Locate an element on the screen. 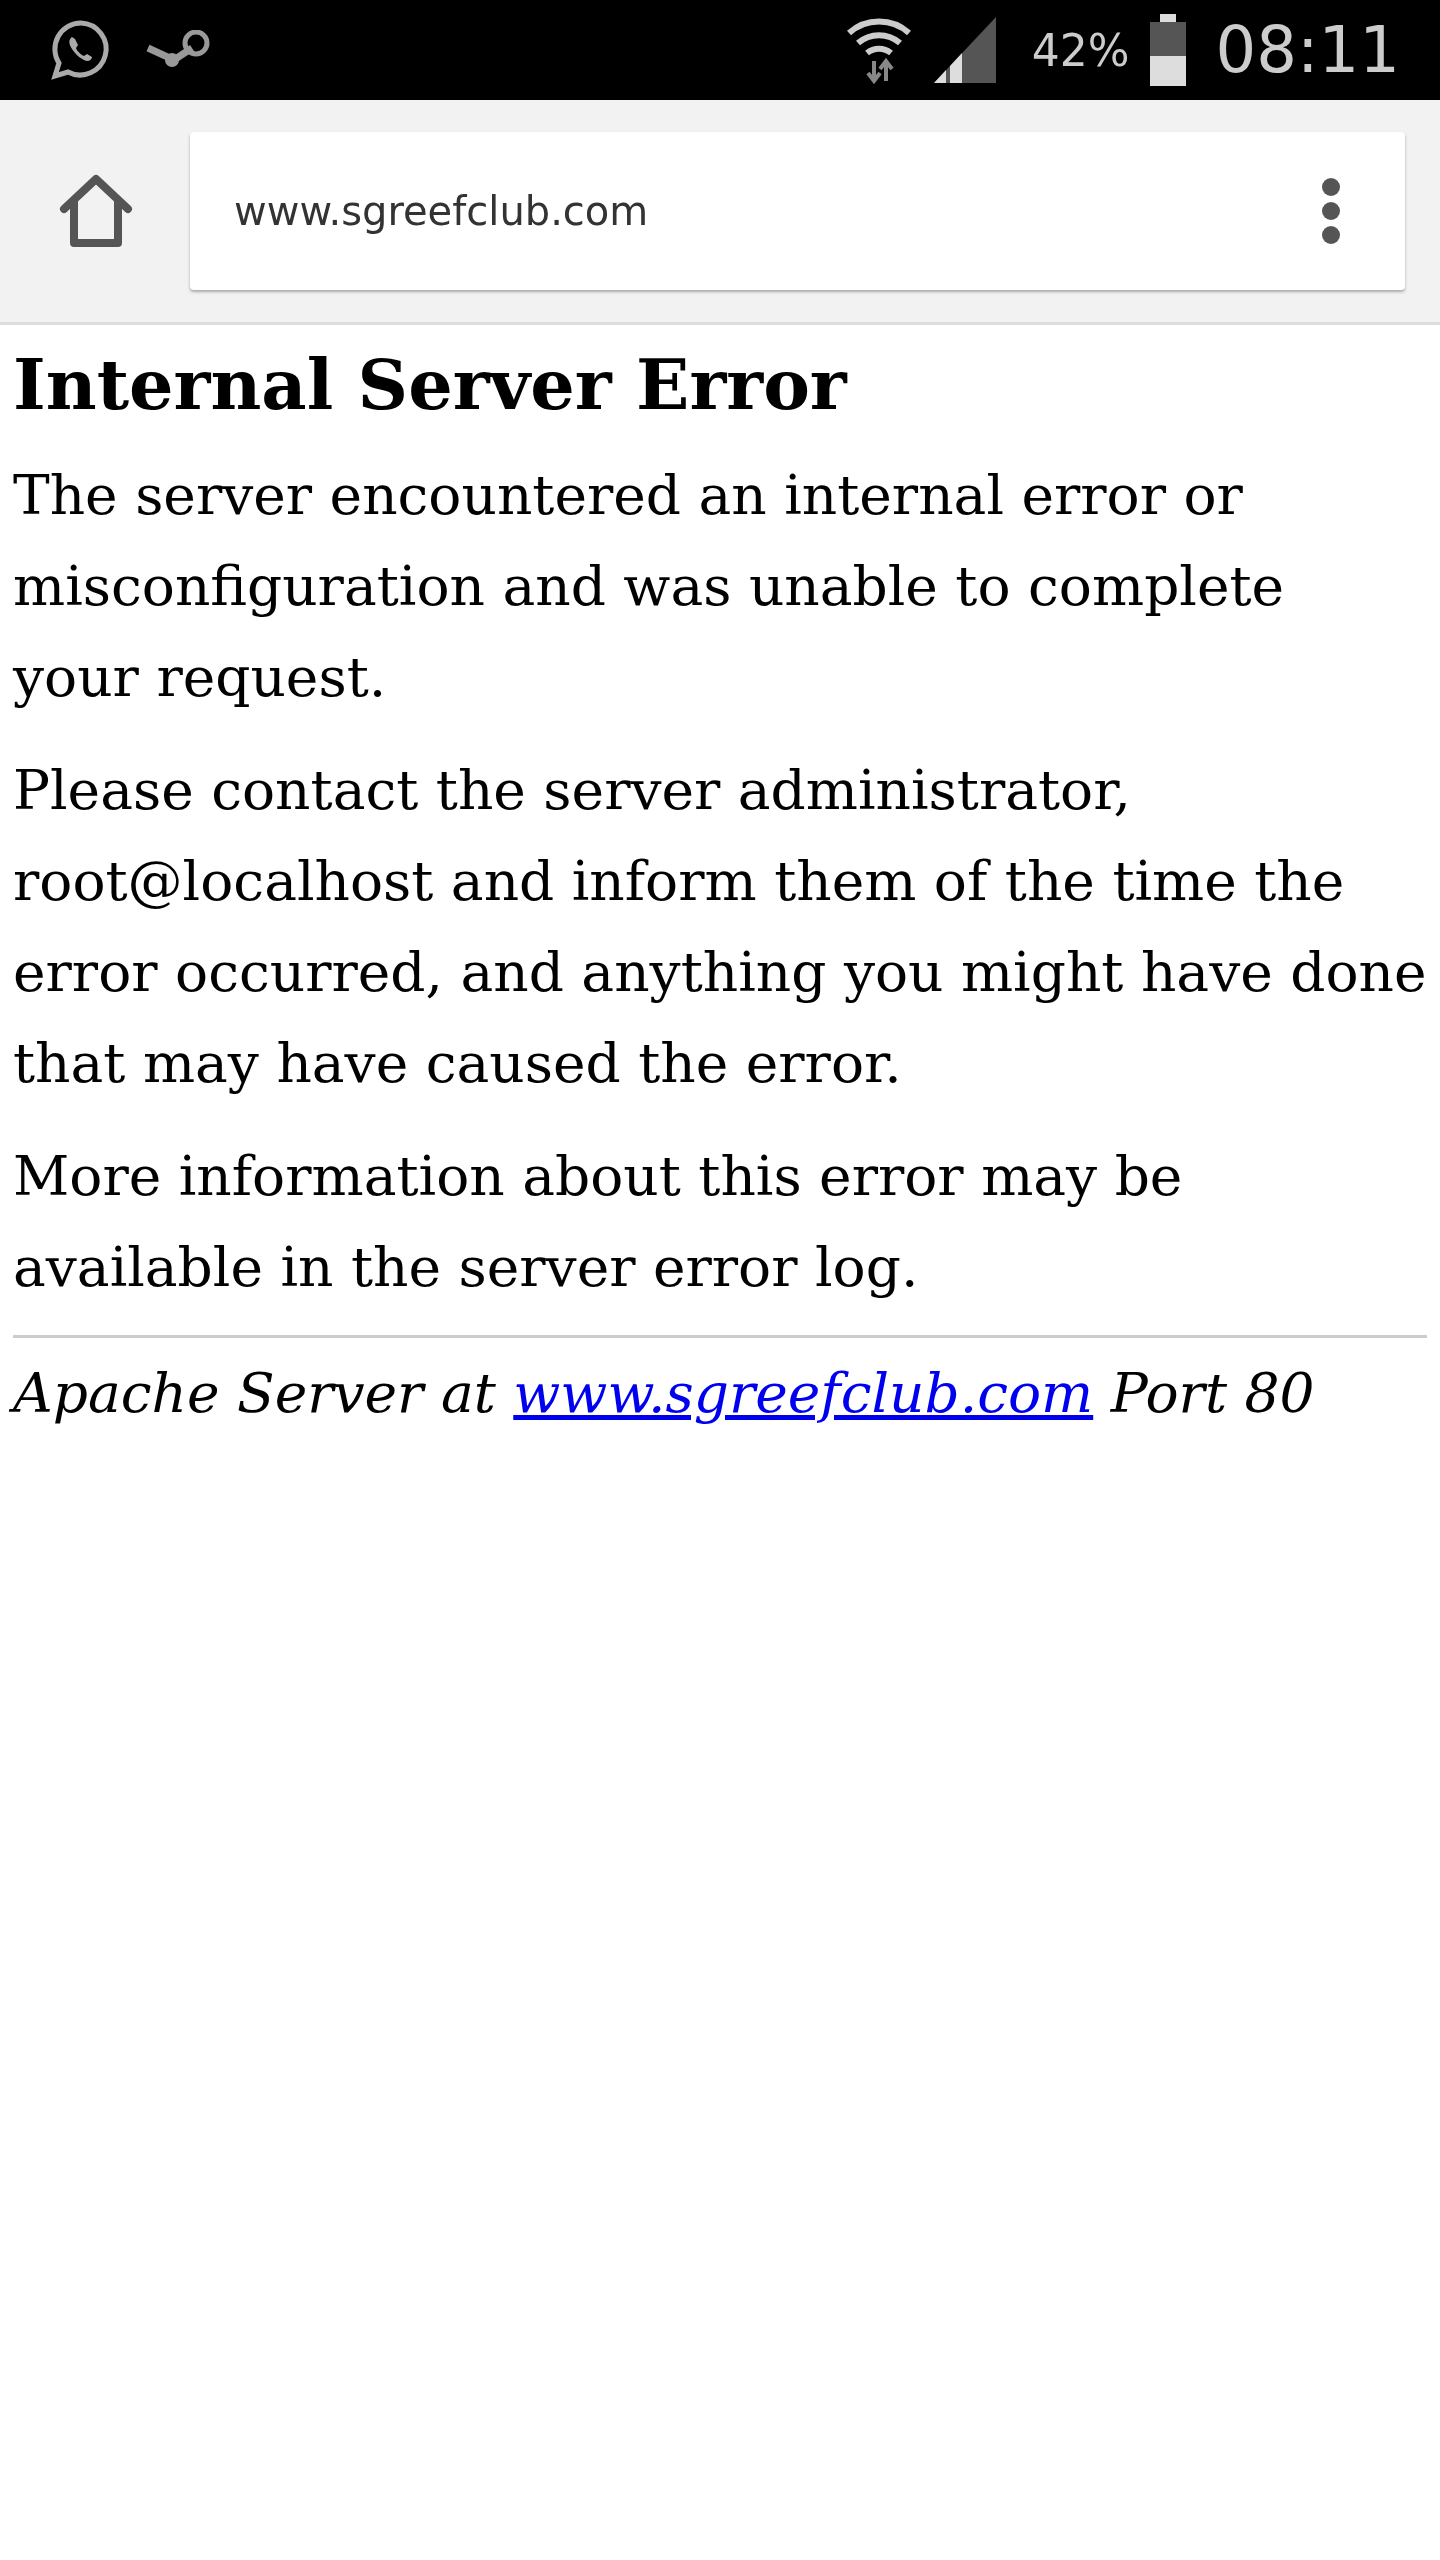 This screenshot has height=2560, width=1440. notification-icon is located at coordinates (177, 50).